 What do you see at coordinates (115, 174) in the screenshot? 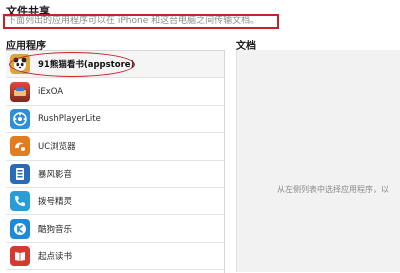
I see `app-item-baofeng: 暴风影音` at bounding box center [115, 174].